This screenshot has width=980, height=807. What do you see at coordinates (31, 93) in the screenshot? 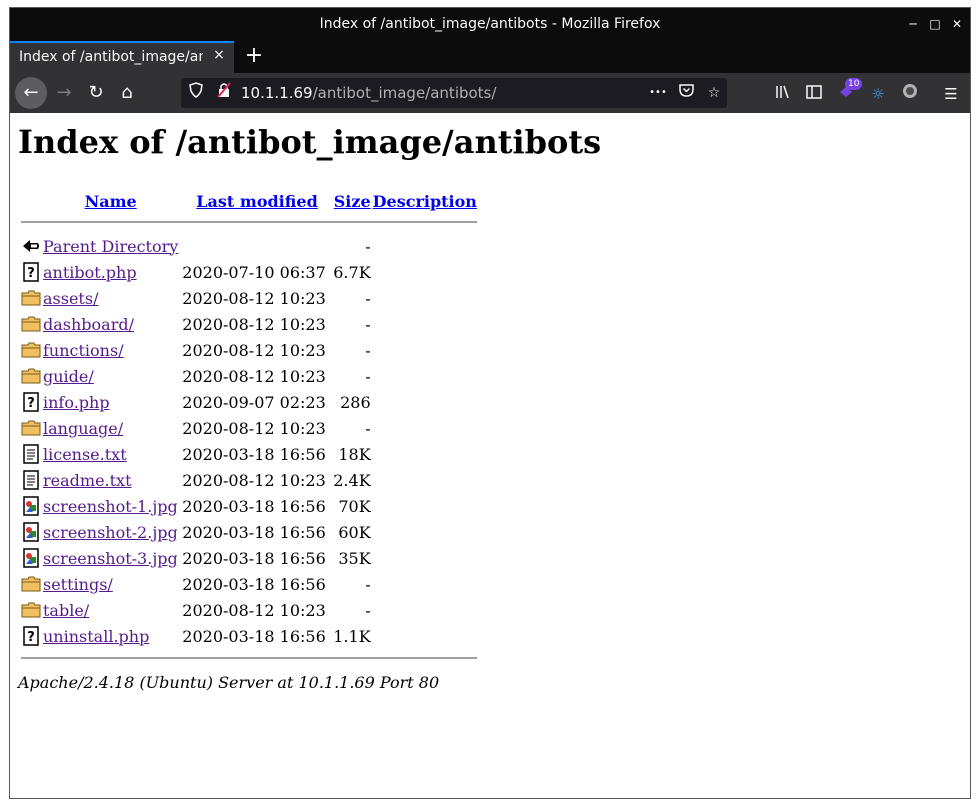
I see `back-button: ←` at bounding box center [31, 93].